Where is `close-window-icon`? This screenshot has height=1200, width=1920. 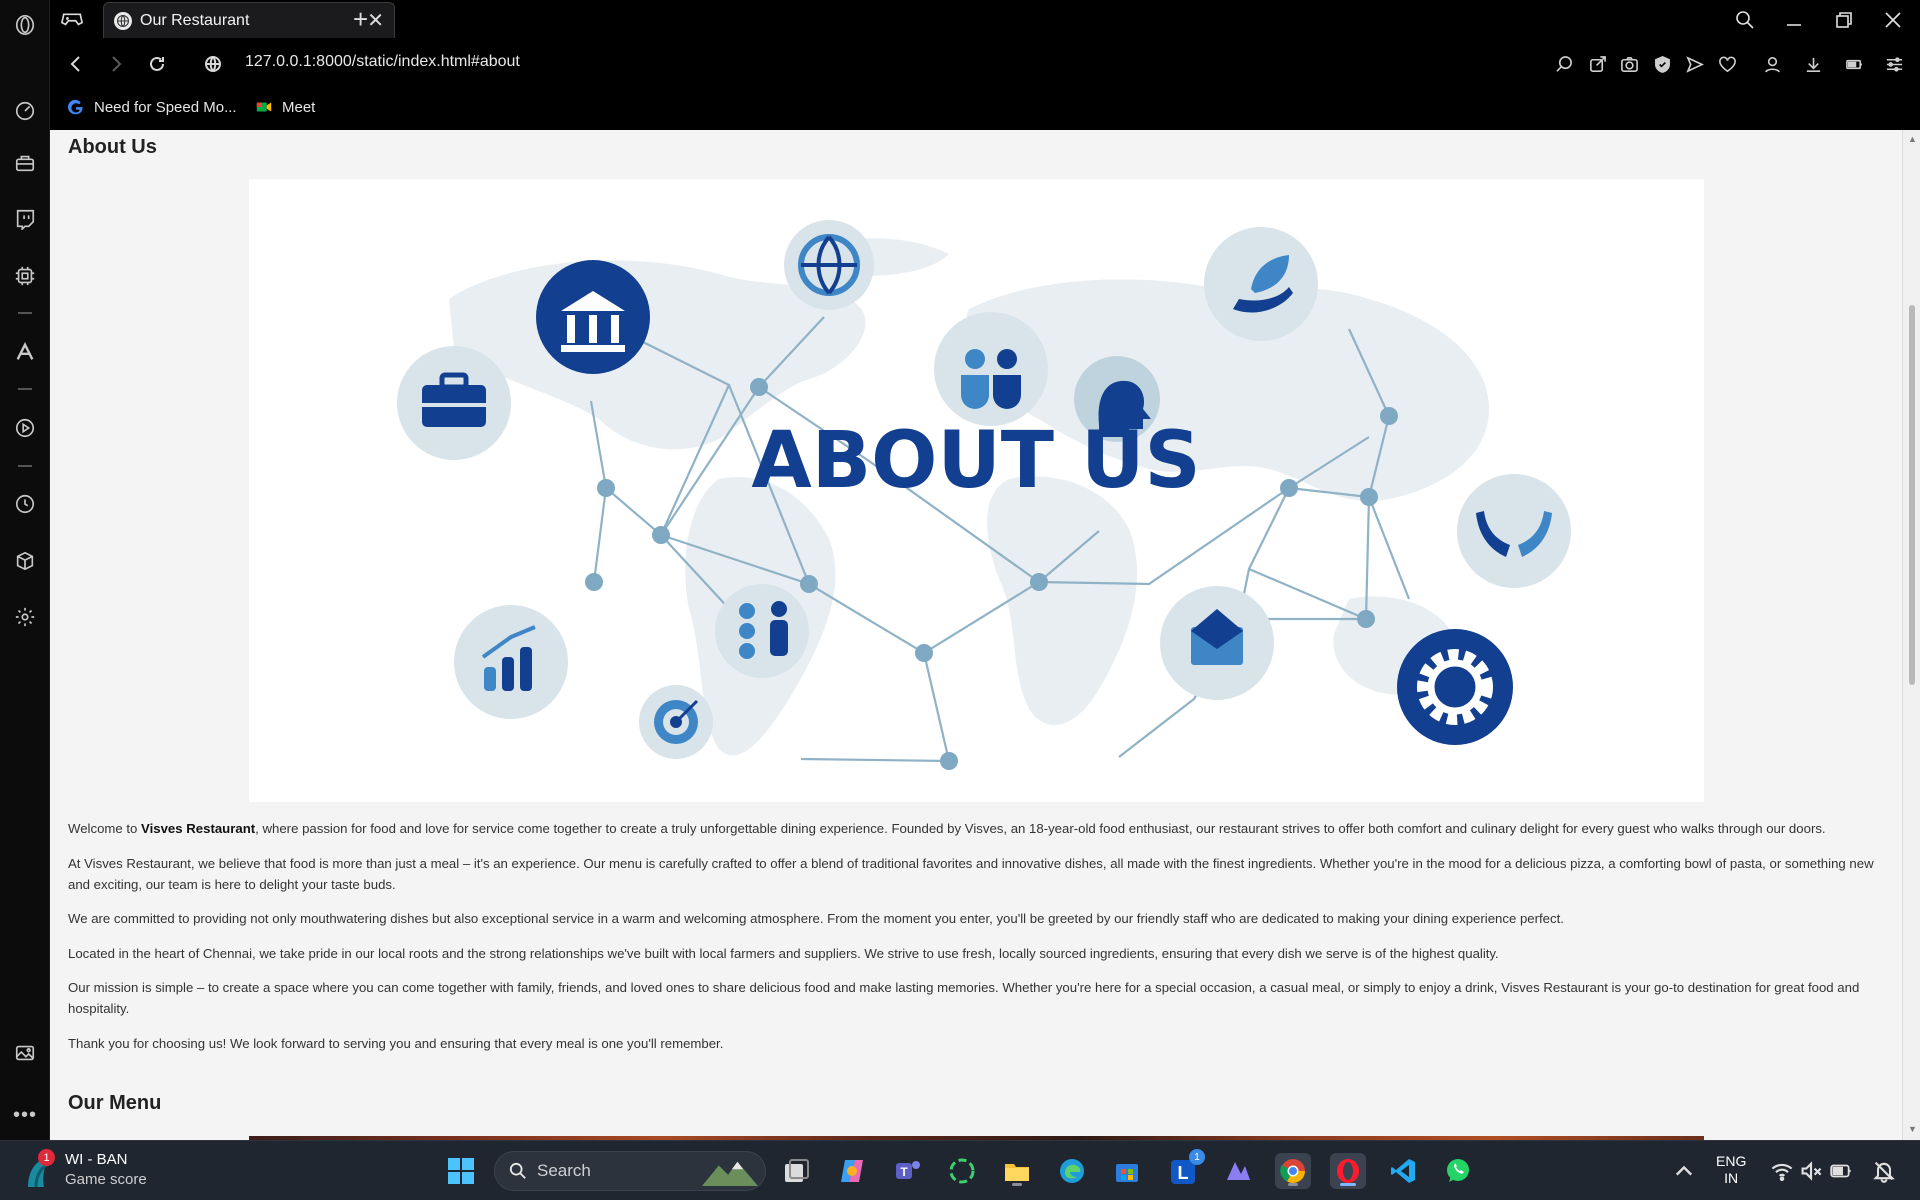 close-window-icon is located at coordinates (1893, 20).